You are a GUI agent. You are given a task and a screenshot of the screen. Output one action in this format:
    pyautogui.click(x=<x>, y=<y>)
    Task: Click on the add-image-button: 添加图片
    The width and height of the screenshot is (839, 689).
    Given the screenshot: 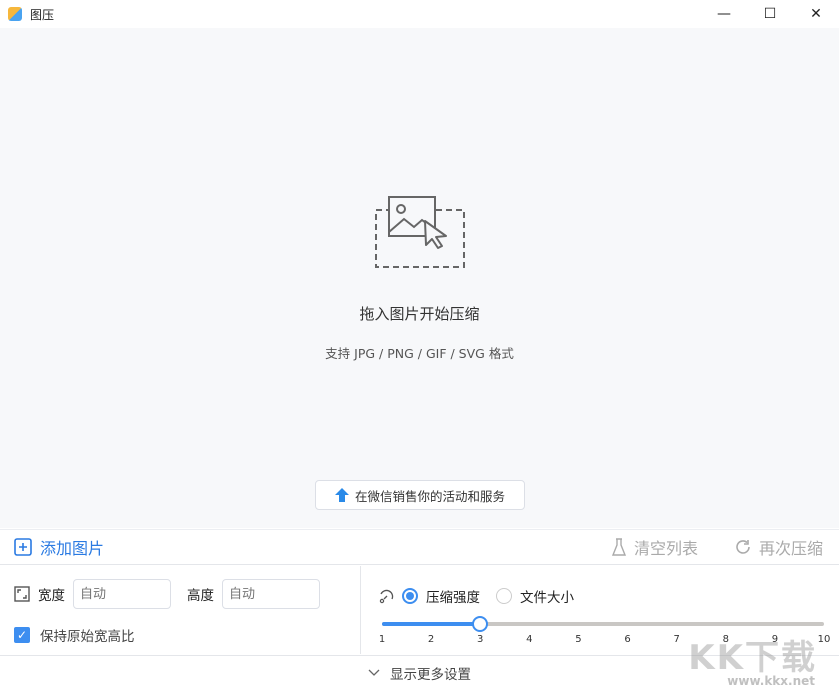 What is the action you would take?
    pyautogui.click(x=59, y=547)
    